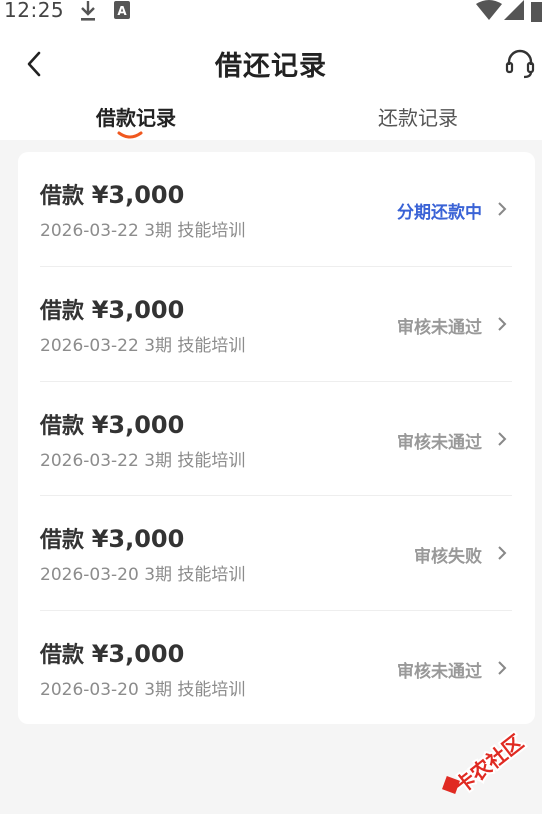  I want to click on status-bar: 12:25 A, so click(271, 12).